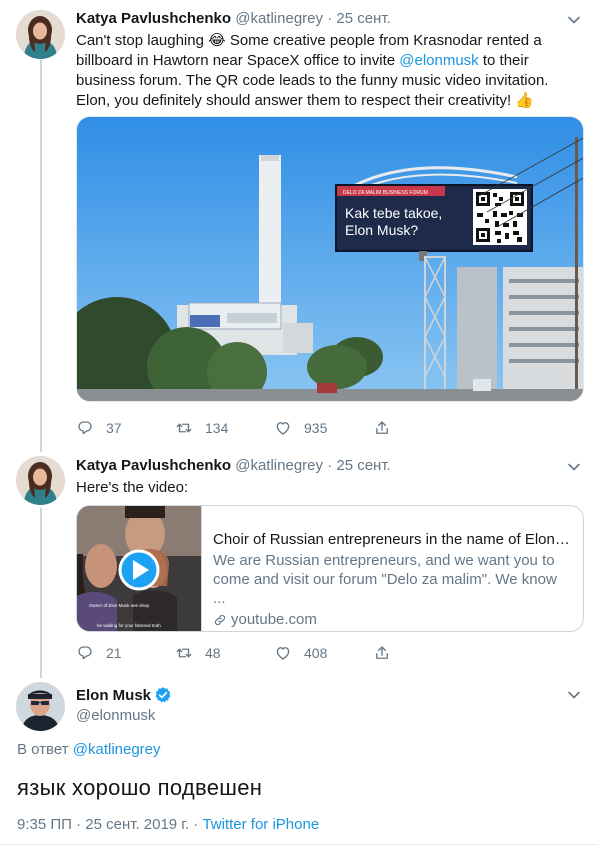 This screenshot has width=598, height=846. What do you see at coordinates (43, 749) in the screenshot?
I see `reply-prefix: В ответ` at bounding box center [43, 749].